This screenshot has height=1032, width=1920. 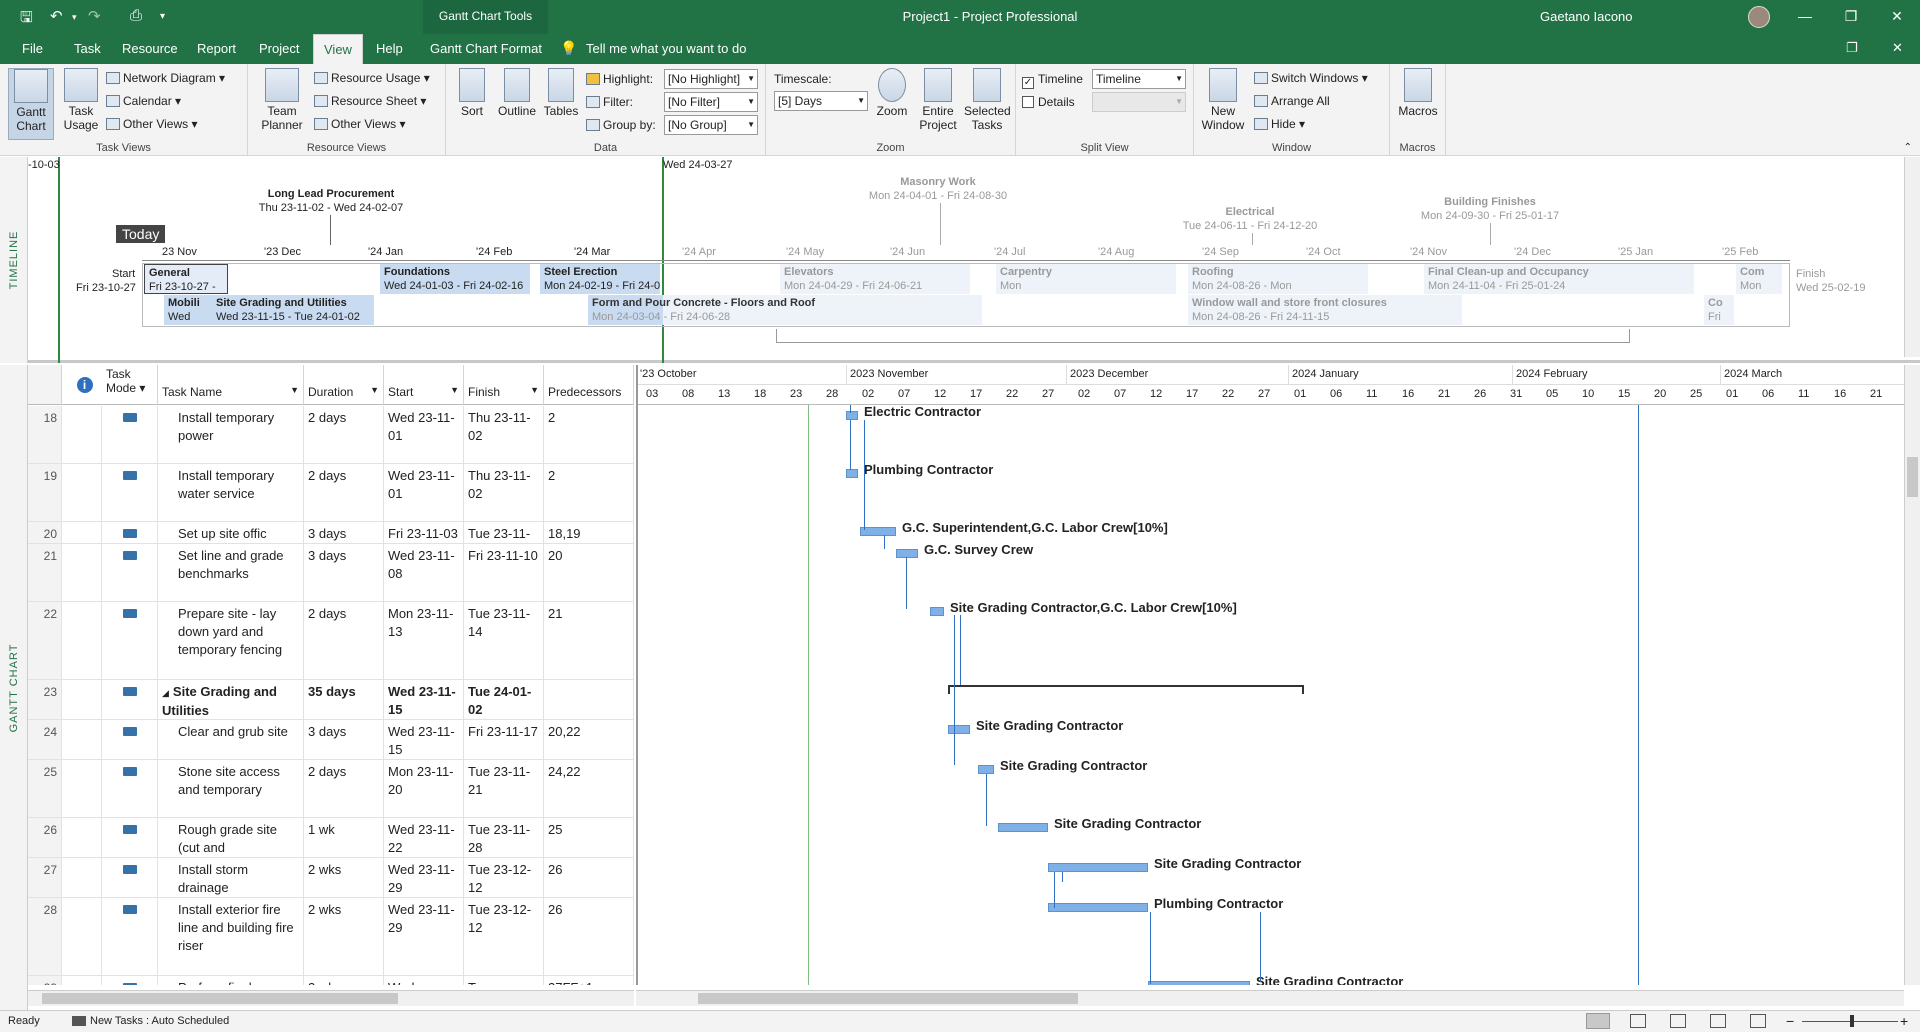 I want to click on tab-view: View, so click(x=338, y=49).